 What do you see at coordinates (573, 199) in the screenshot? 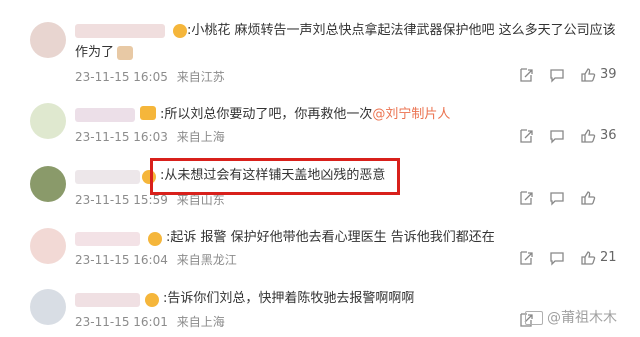
I see `comment-actions` at bounding box center [573, 199].